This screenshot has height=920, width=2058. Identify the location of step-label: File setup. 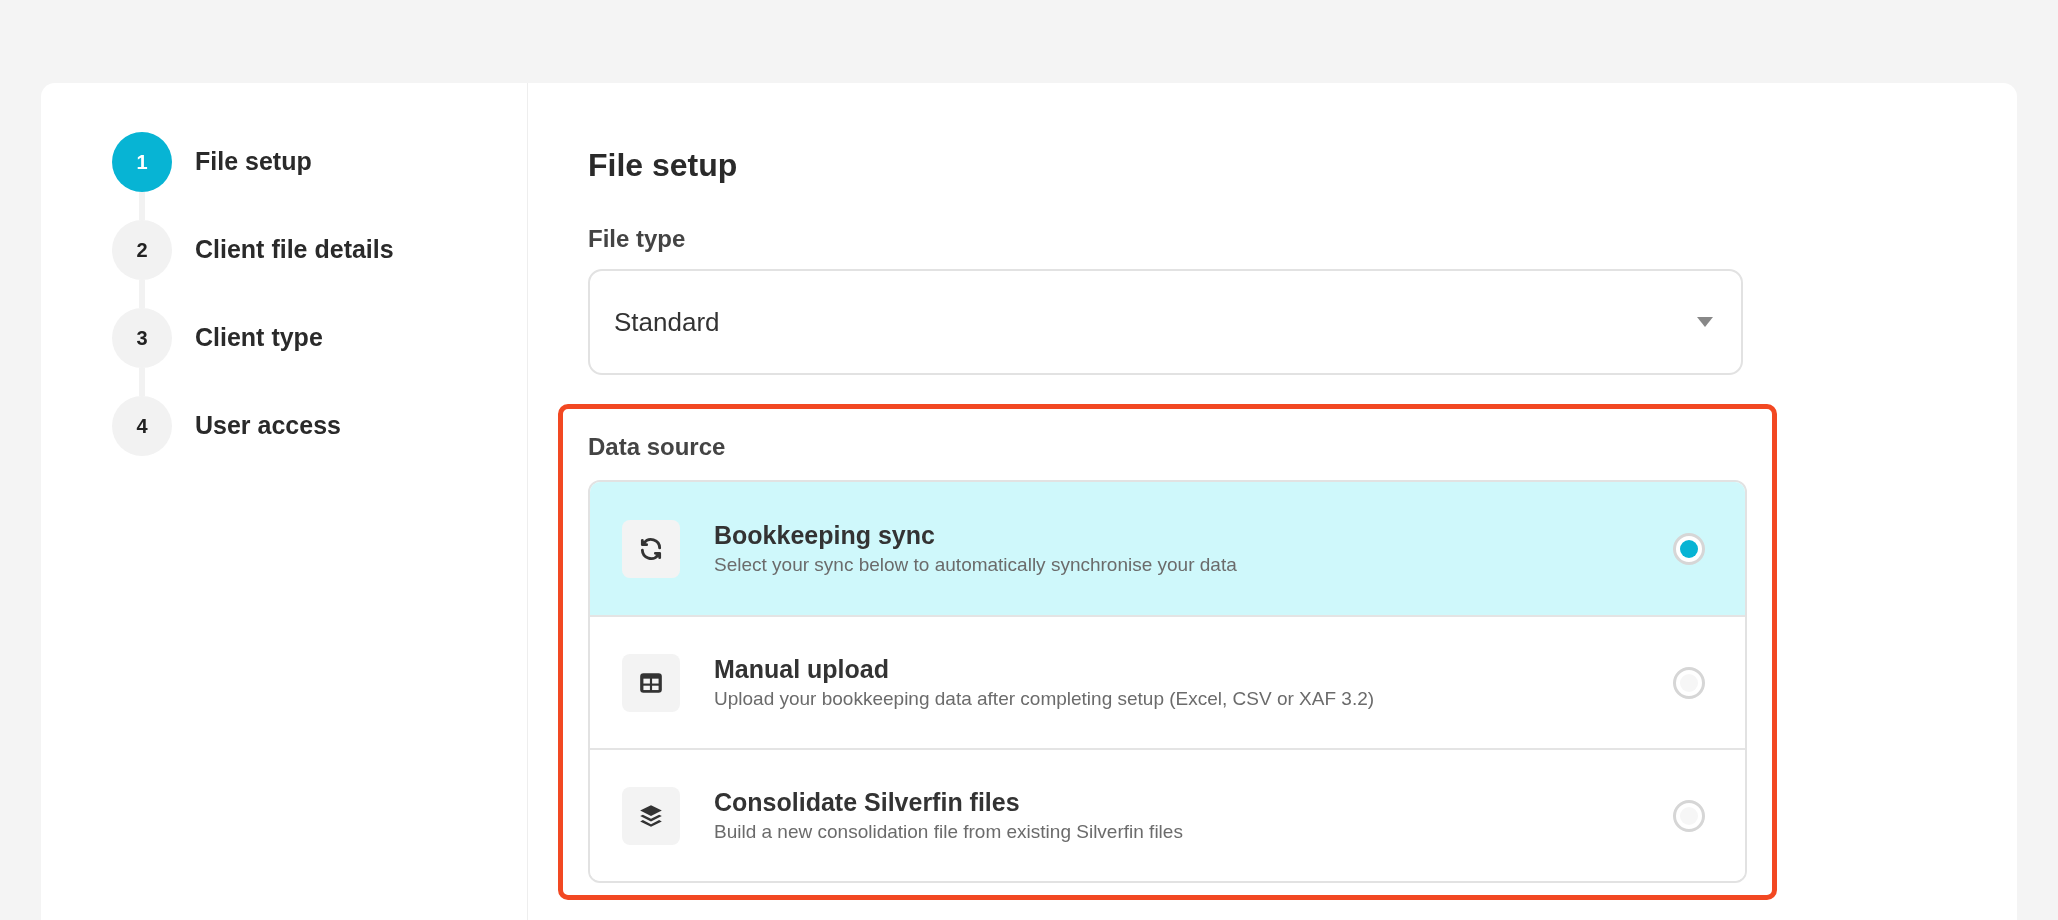
(253, 162).